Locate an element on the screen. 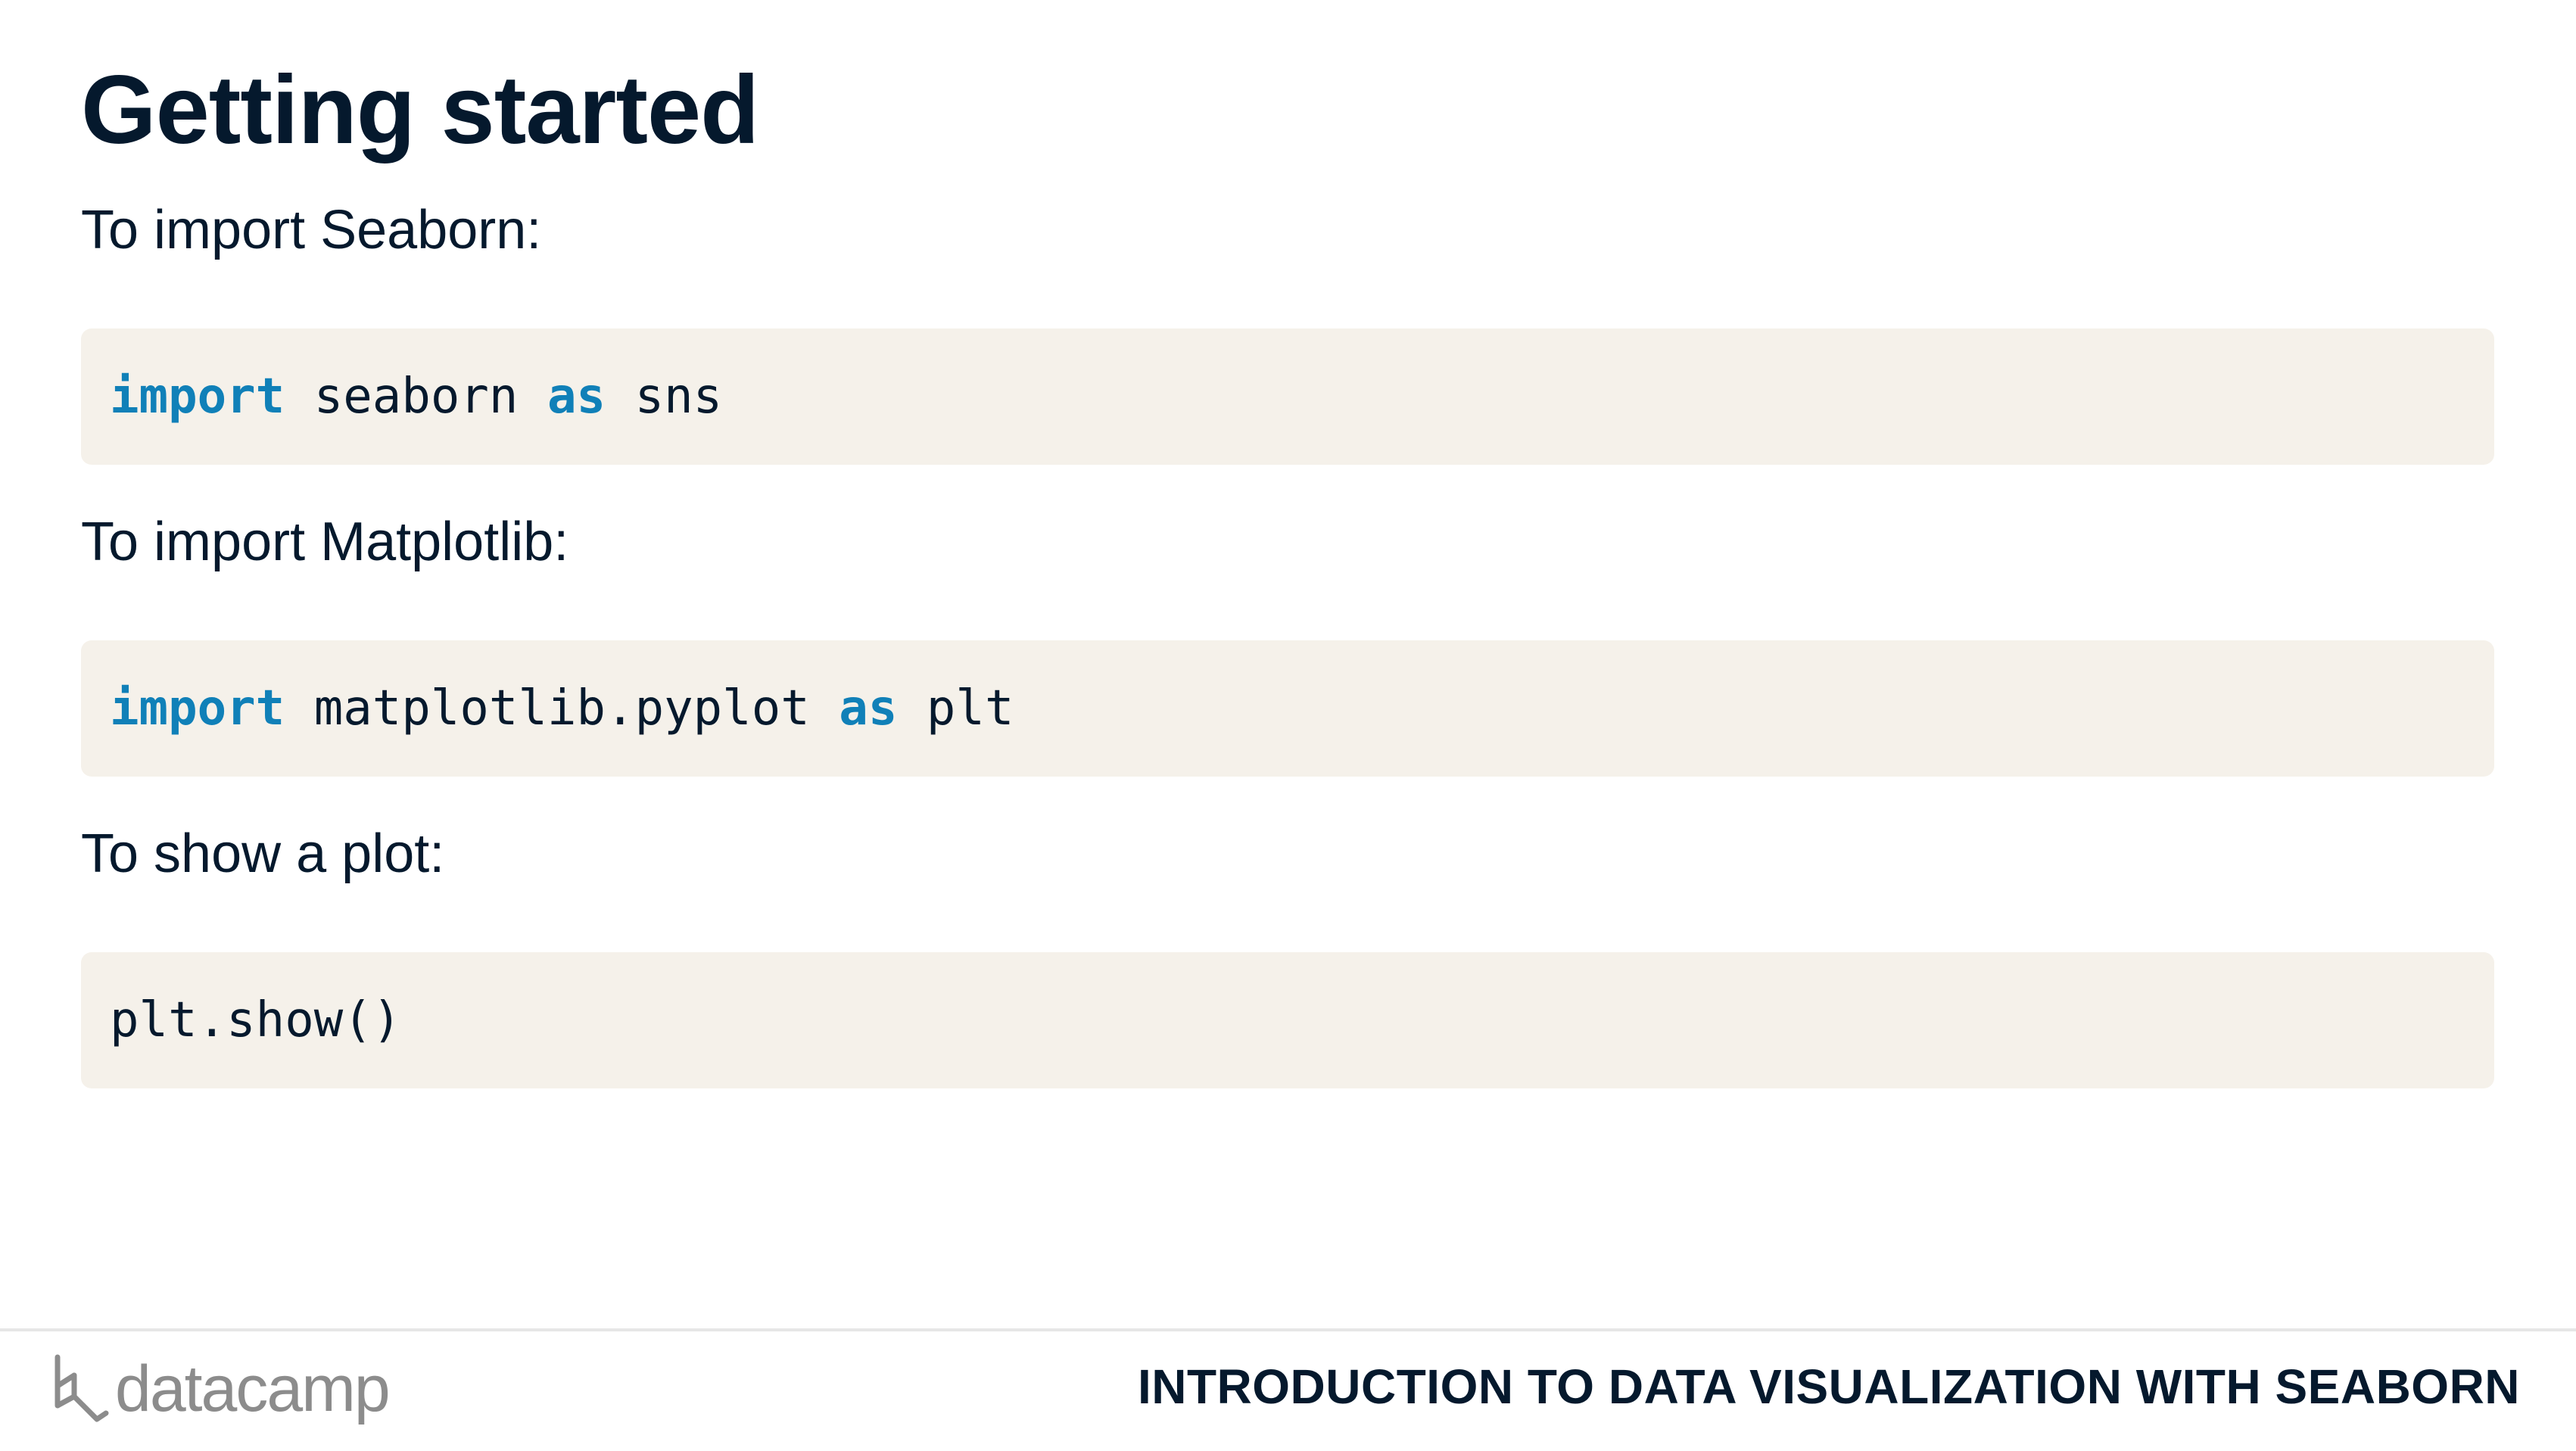 The image size is (2576, 1451). section-label-show-plot: To show a plot: is located at coordinates (263, 854).